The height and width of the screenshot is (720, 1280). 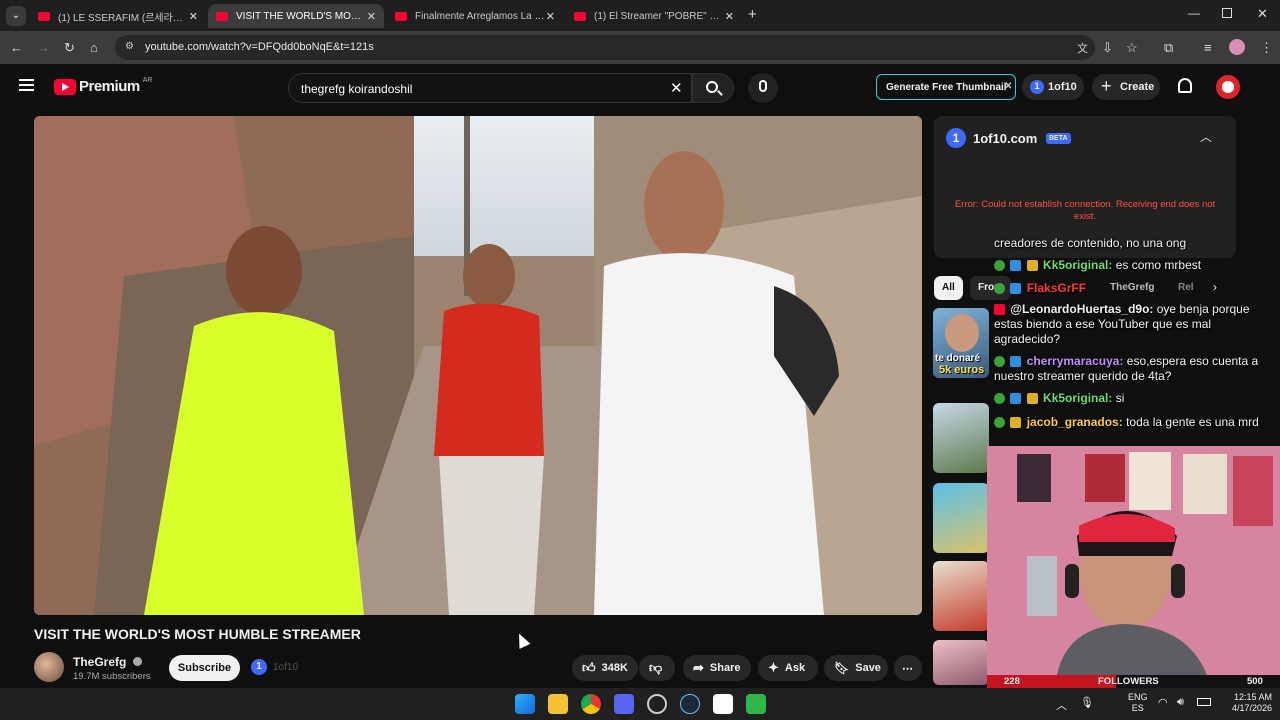 I want to click on webcam-frame, so click(x=1133, y=560).